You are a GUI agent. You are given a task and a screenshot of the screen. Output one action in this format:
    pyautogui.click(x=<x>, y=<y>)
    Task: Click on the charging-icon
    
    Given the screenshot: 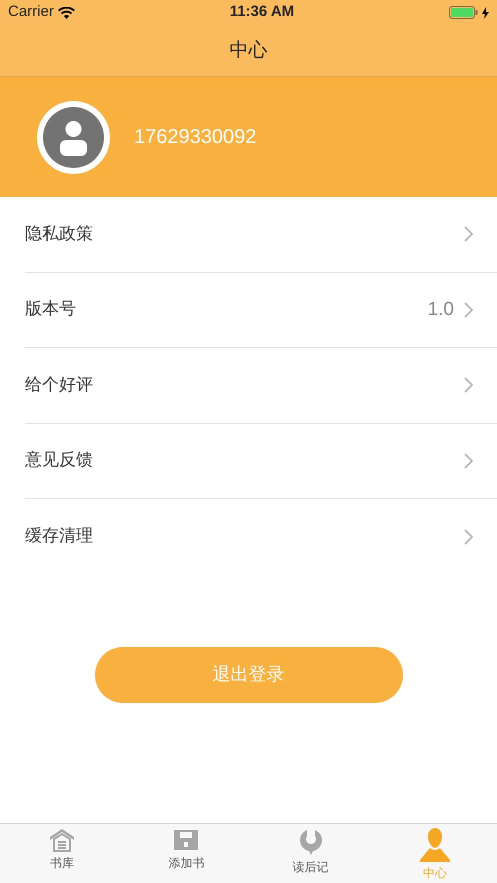 What is the action you would take?
    pyautogui.click(x=486, y=12)
    